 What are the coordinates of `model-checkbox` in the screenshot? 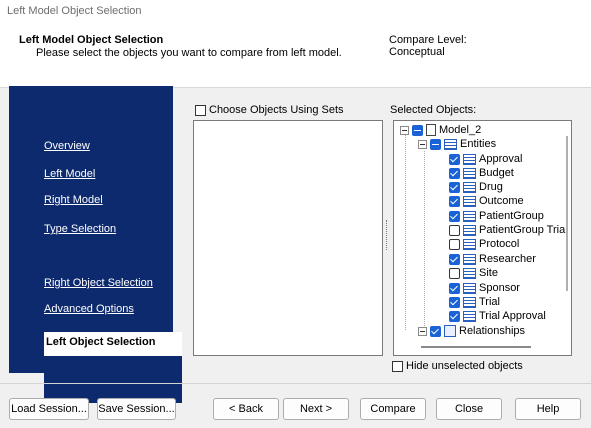 It's located at (417, 130).